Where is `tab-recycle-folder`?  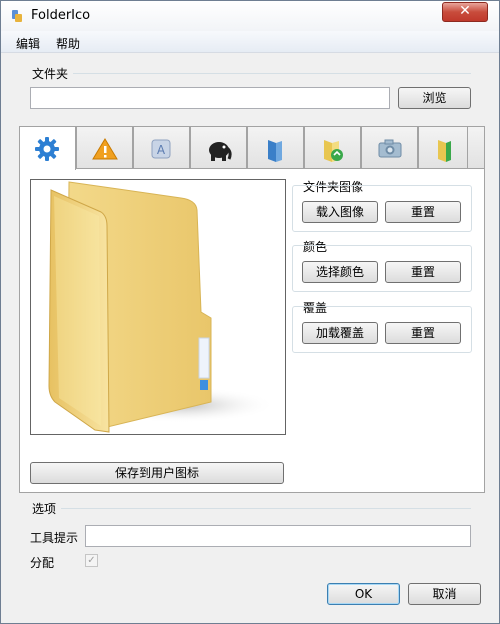
tab-recycle-folder is located at coordinates (332, 147).